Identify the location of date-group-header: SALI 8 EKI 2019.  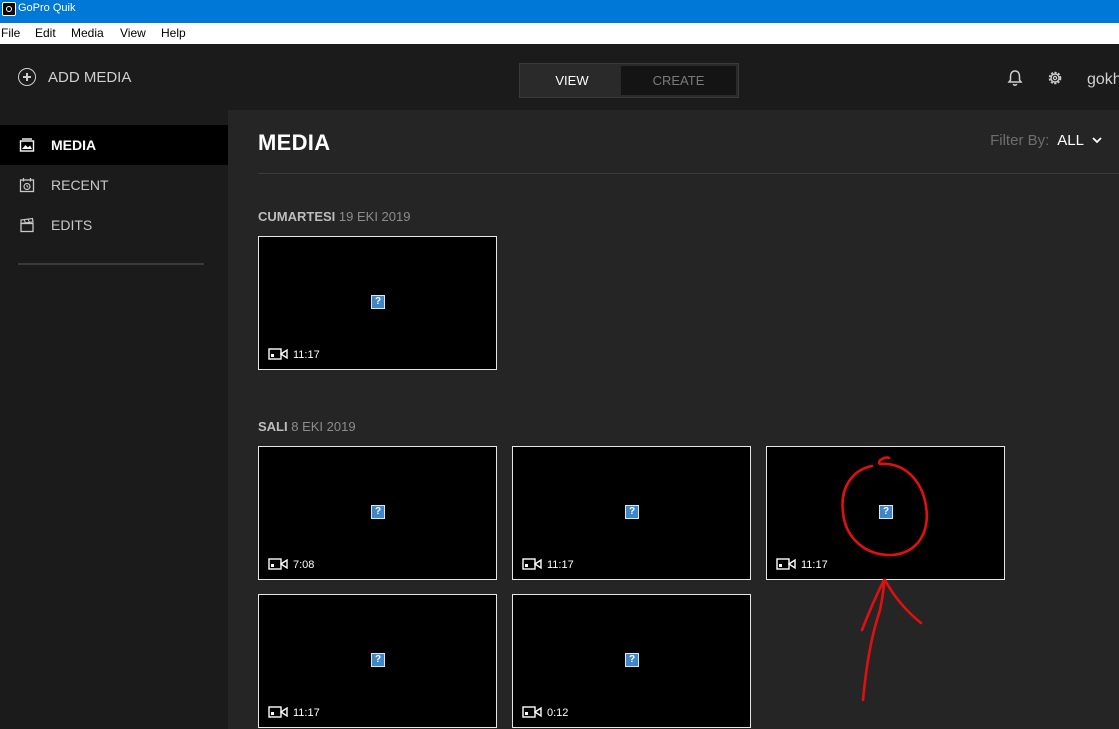
(307, 426).